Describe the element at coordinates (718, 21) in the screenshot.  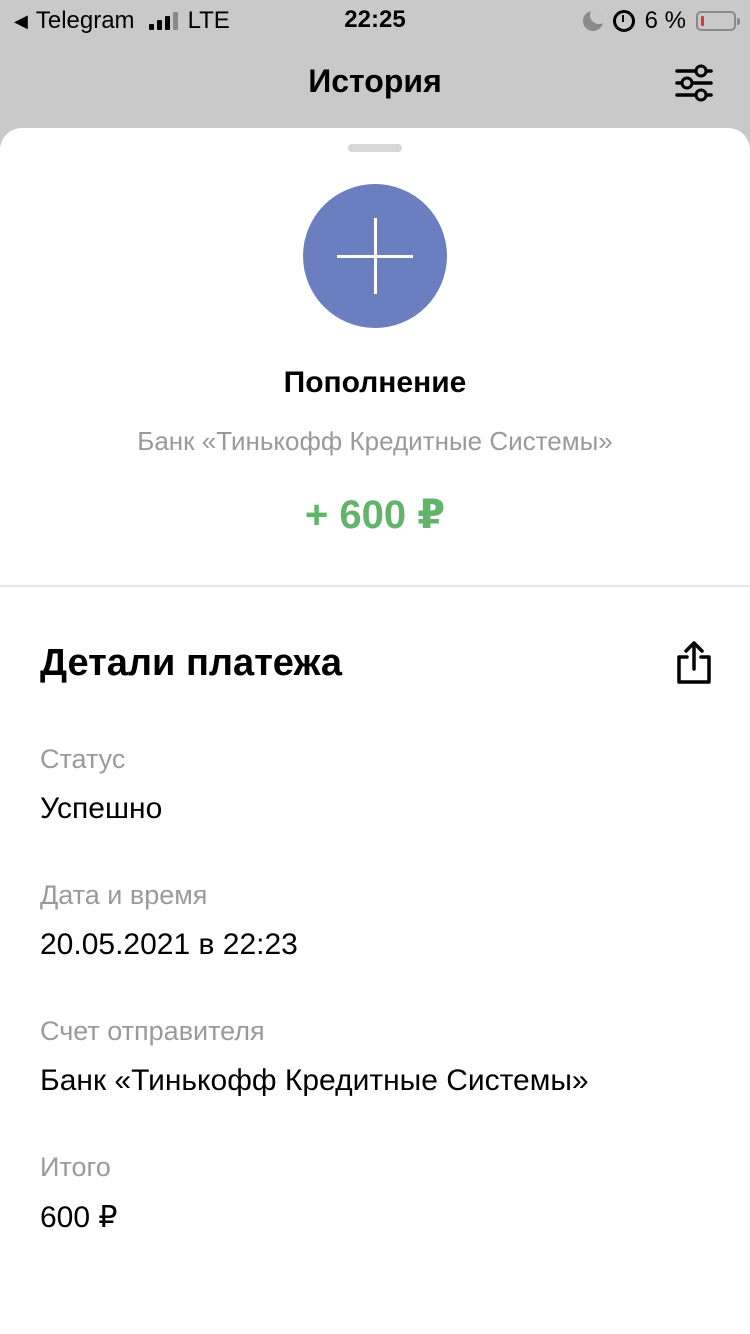
I see `battery-icon` at that location.